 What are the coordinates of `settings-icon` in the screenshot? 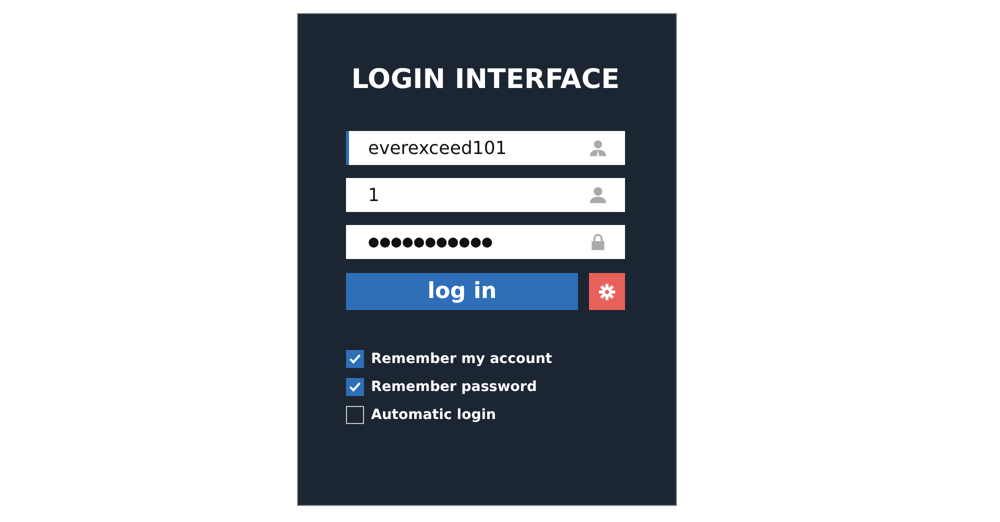 It's located at (607, 291).